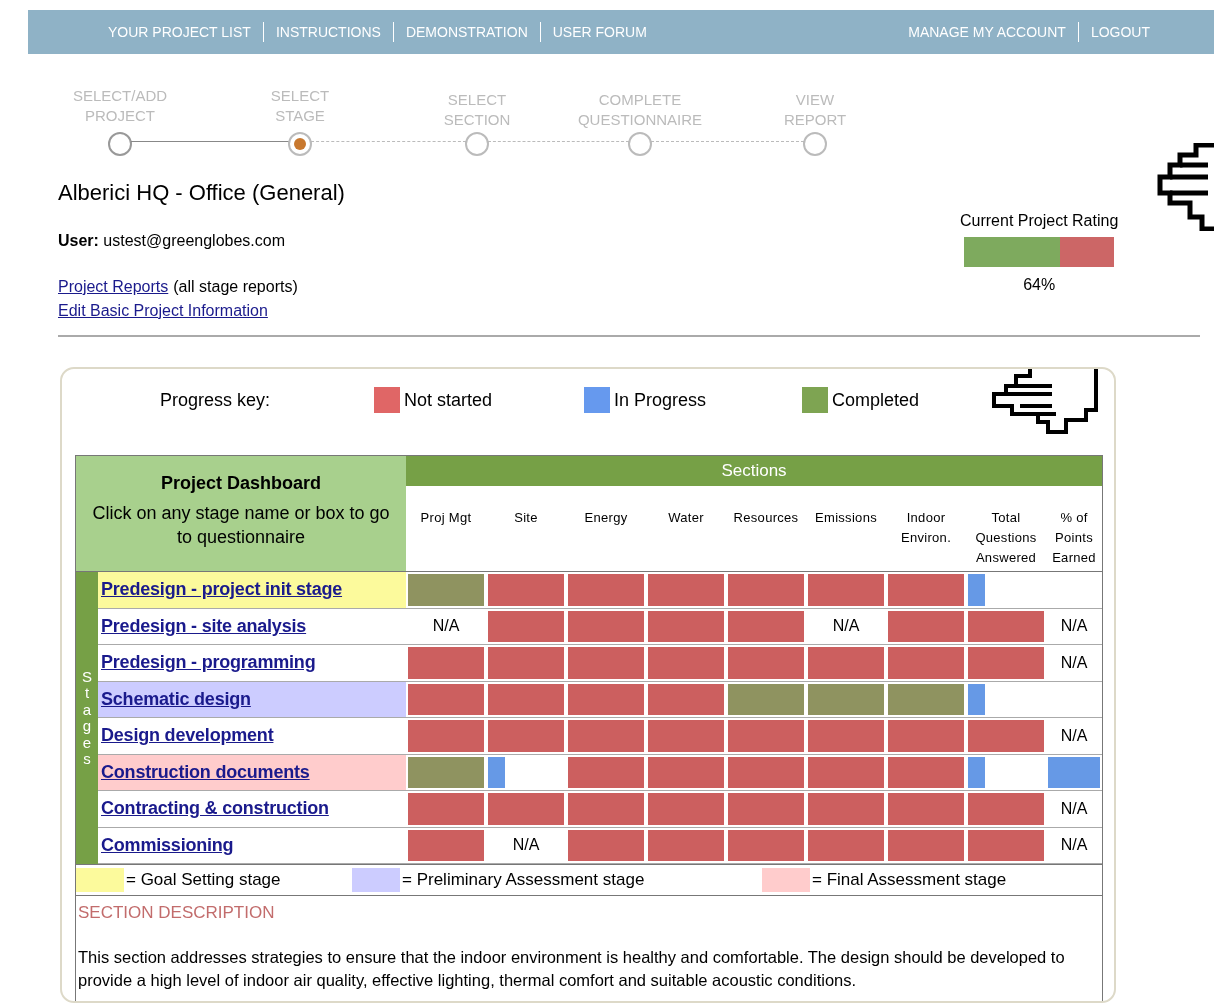 The image size is (1214, 1006). Describe the element at coordinates (640, 110) in the screenshot. I see `step-label: COMPLETE QUESTIONNAIRE` at that location.